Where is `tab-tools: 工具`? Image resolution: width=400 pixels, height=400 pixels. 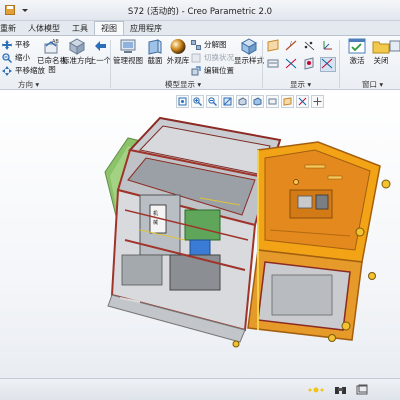
tab-tools: 工具 is located at coordinates (80, 28).